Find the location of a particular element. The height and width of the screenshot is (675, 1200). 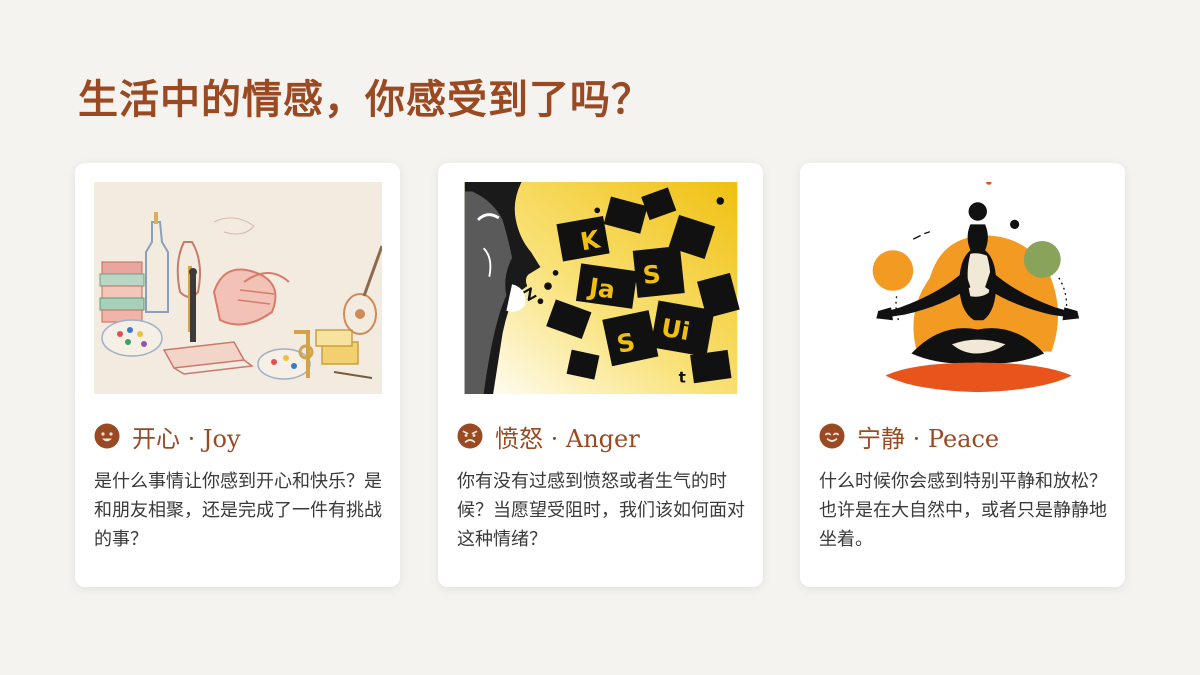

card-description: 什么时候你会感到特别平静和放松？也许是在大自然中，或者只是静静地坐着。 is located at coordinates (963, 510).